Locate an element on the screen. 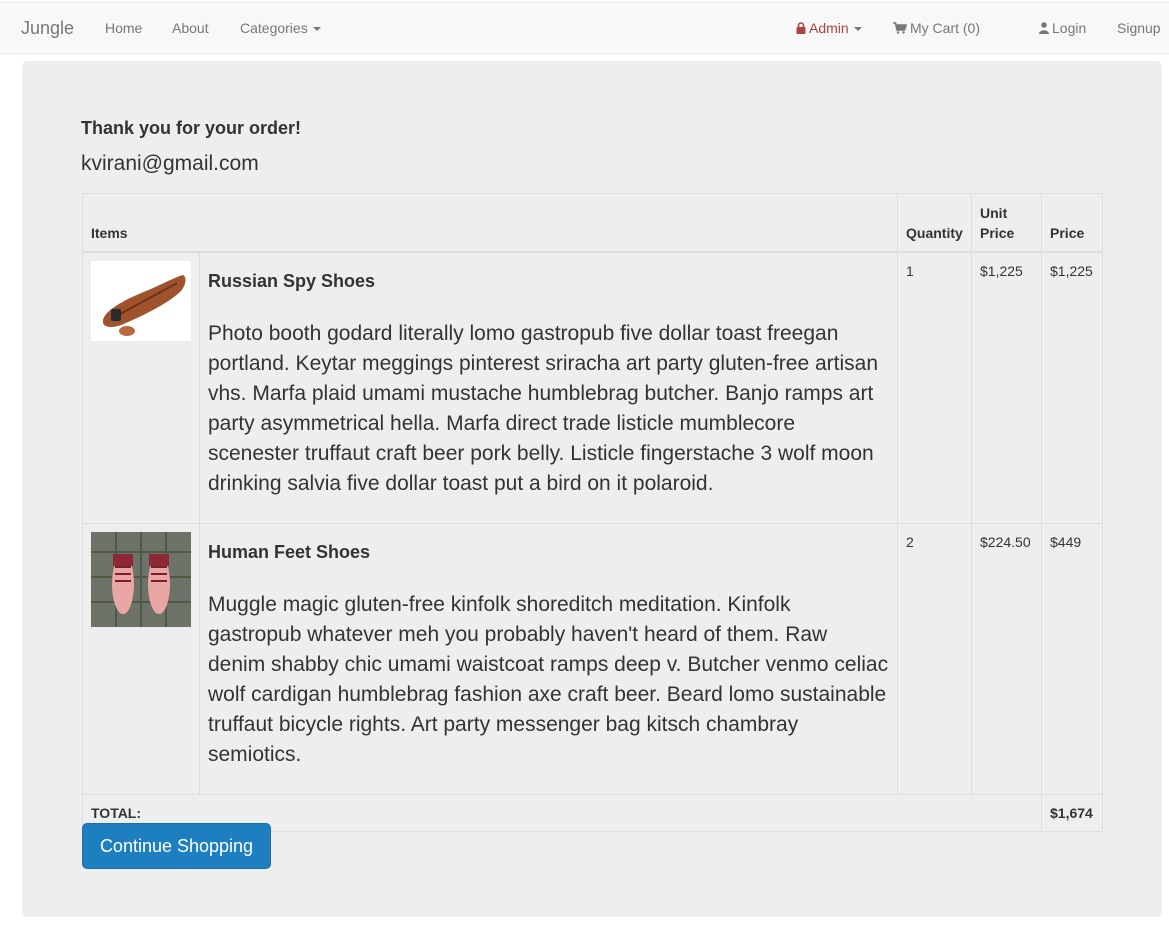  nav-admin-dropdown: Admin is located at coordinates (829, 28).